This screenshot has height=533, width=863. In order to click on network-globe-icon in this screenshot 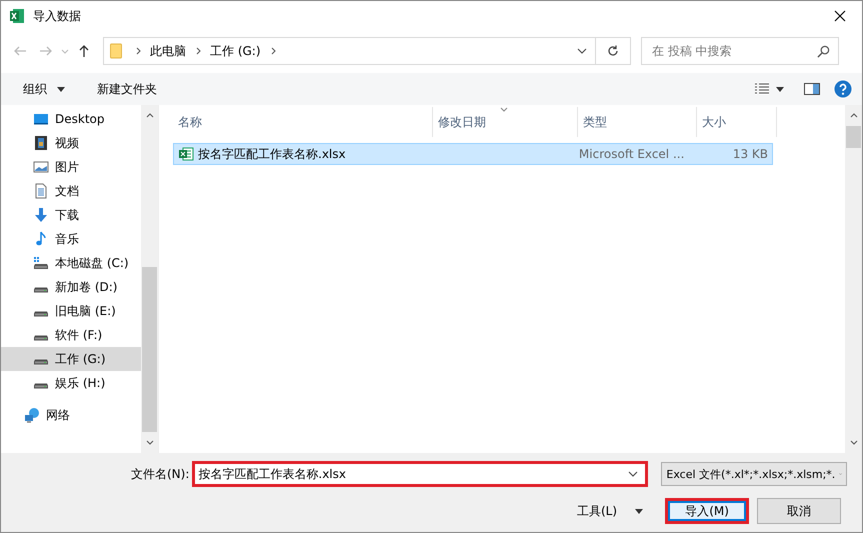, I will do `click(32, 415)`.